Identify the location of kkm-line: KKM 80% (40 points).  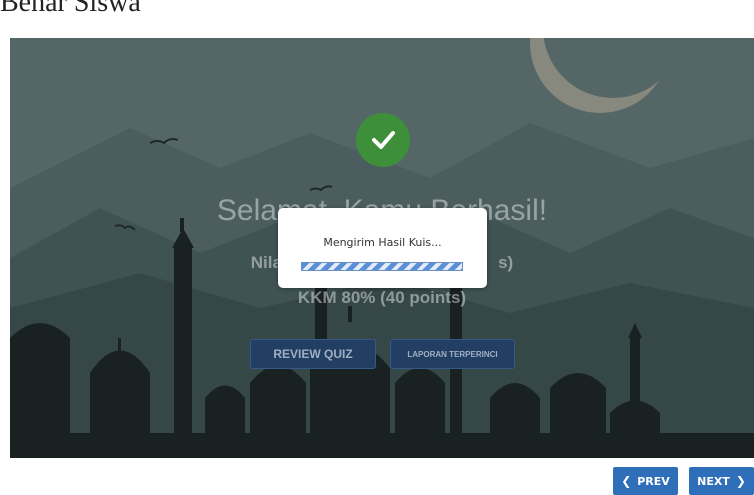
(382, 297).